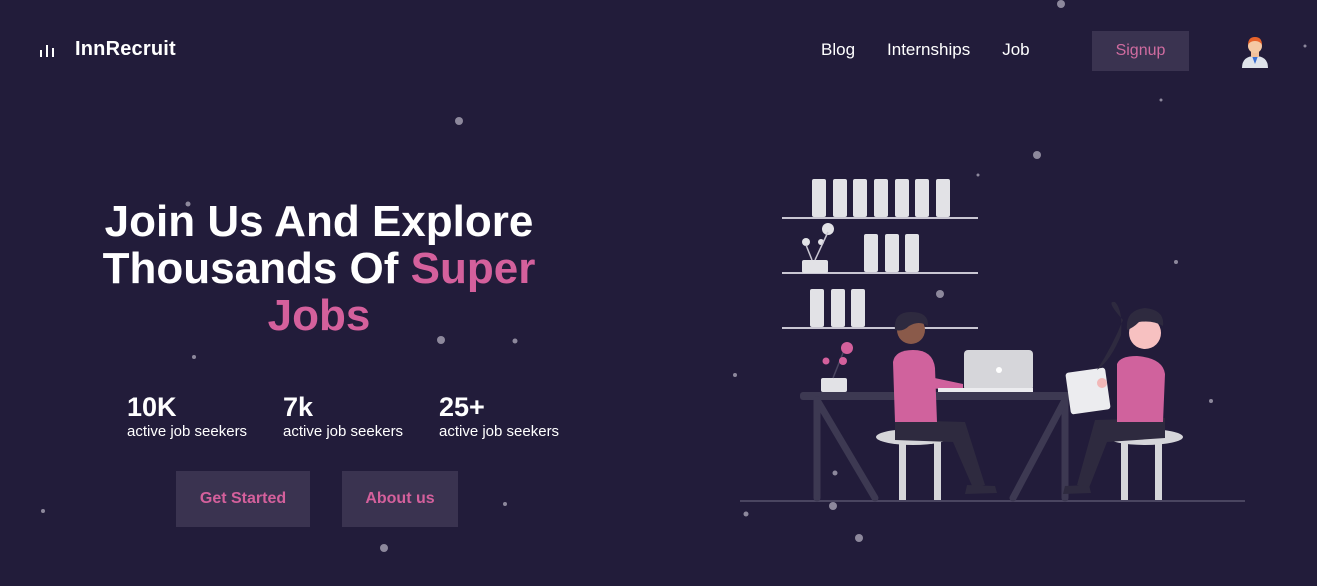  Describe the element at coordinates (125, 49) in the screenshot. I see `brand-name: InnRecruit` at that location.